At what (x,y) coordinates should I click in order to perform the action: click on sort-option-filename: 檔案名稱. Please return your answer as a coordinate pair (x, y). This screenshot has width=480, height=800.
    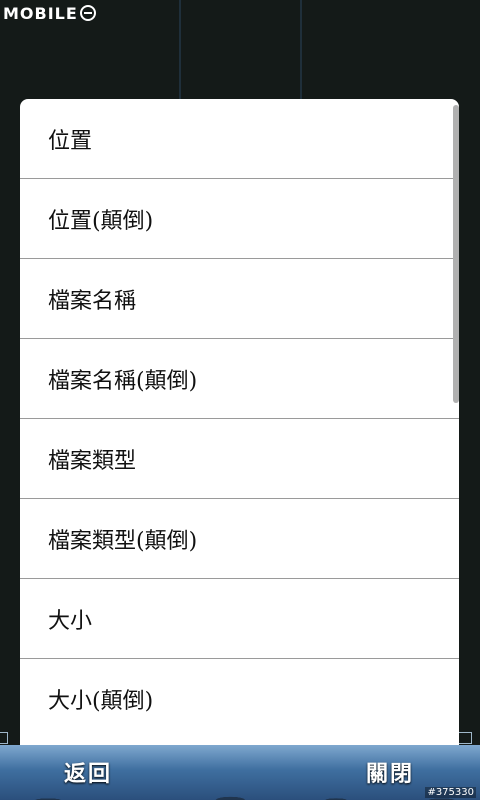
    Looking at the image, I should click on (239, 299).